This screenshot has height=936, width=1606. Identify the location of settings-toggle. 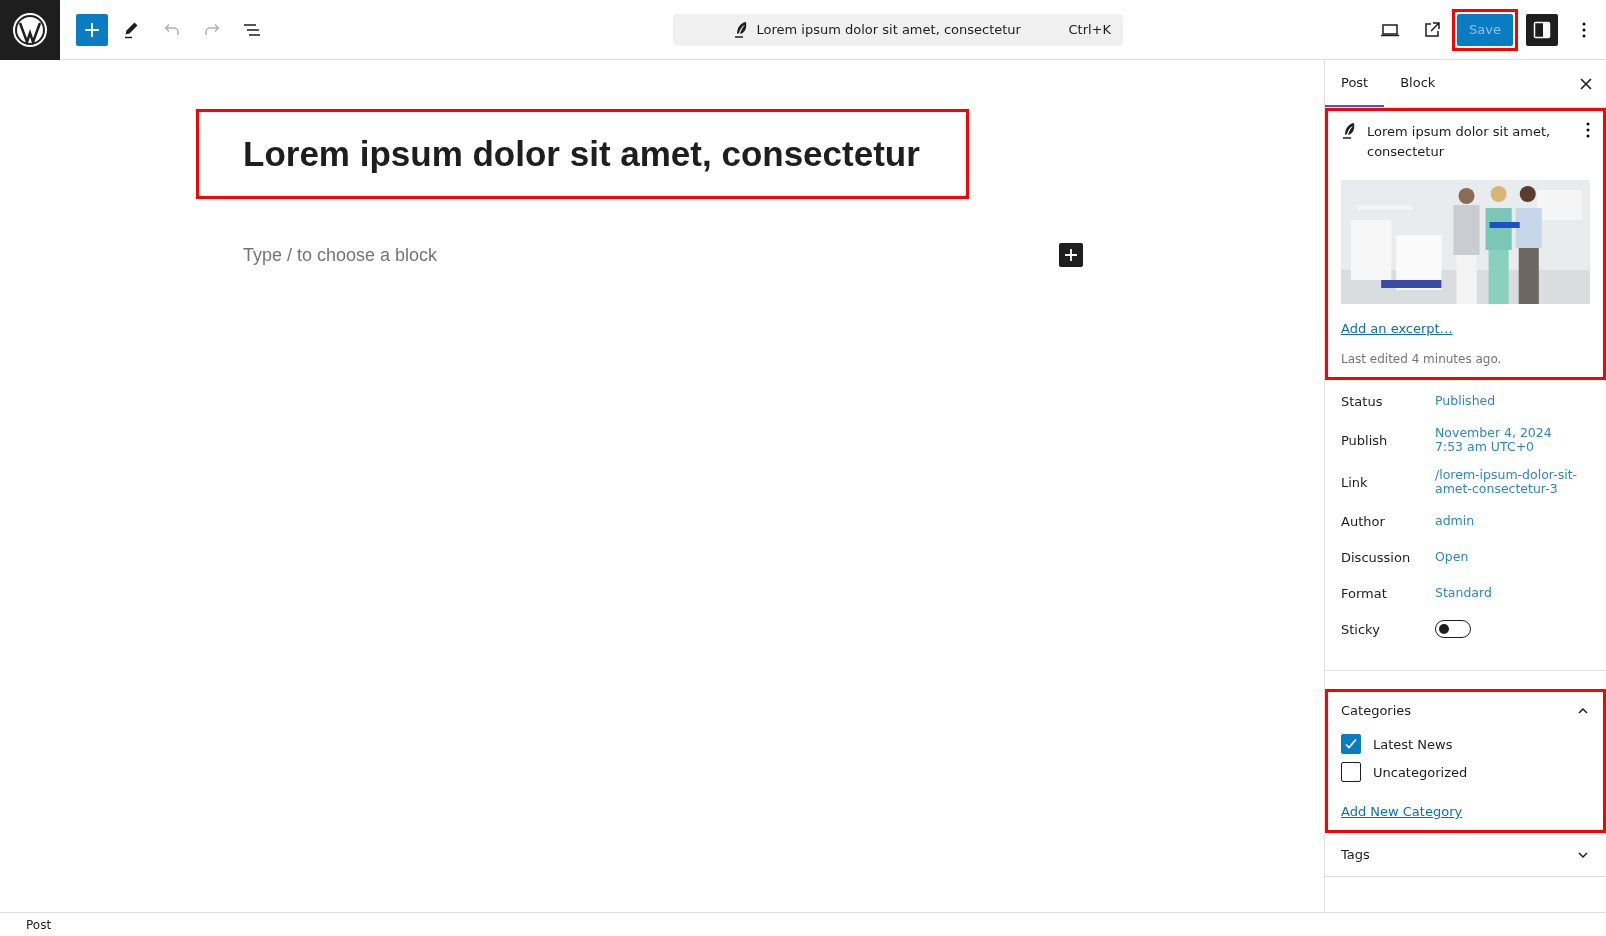
(1542, 29).